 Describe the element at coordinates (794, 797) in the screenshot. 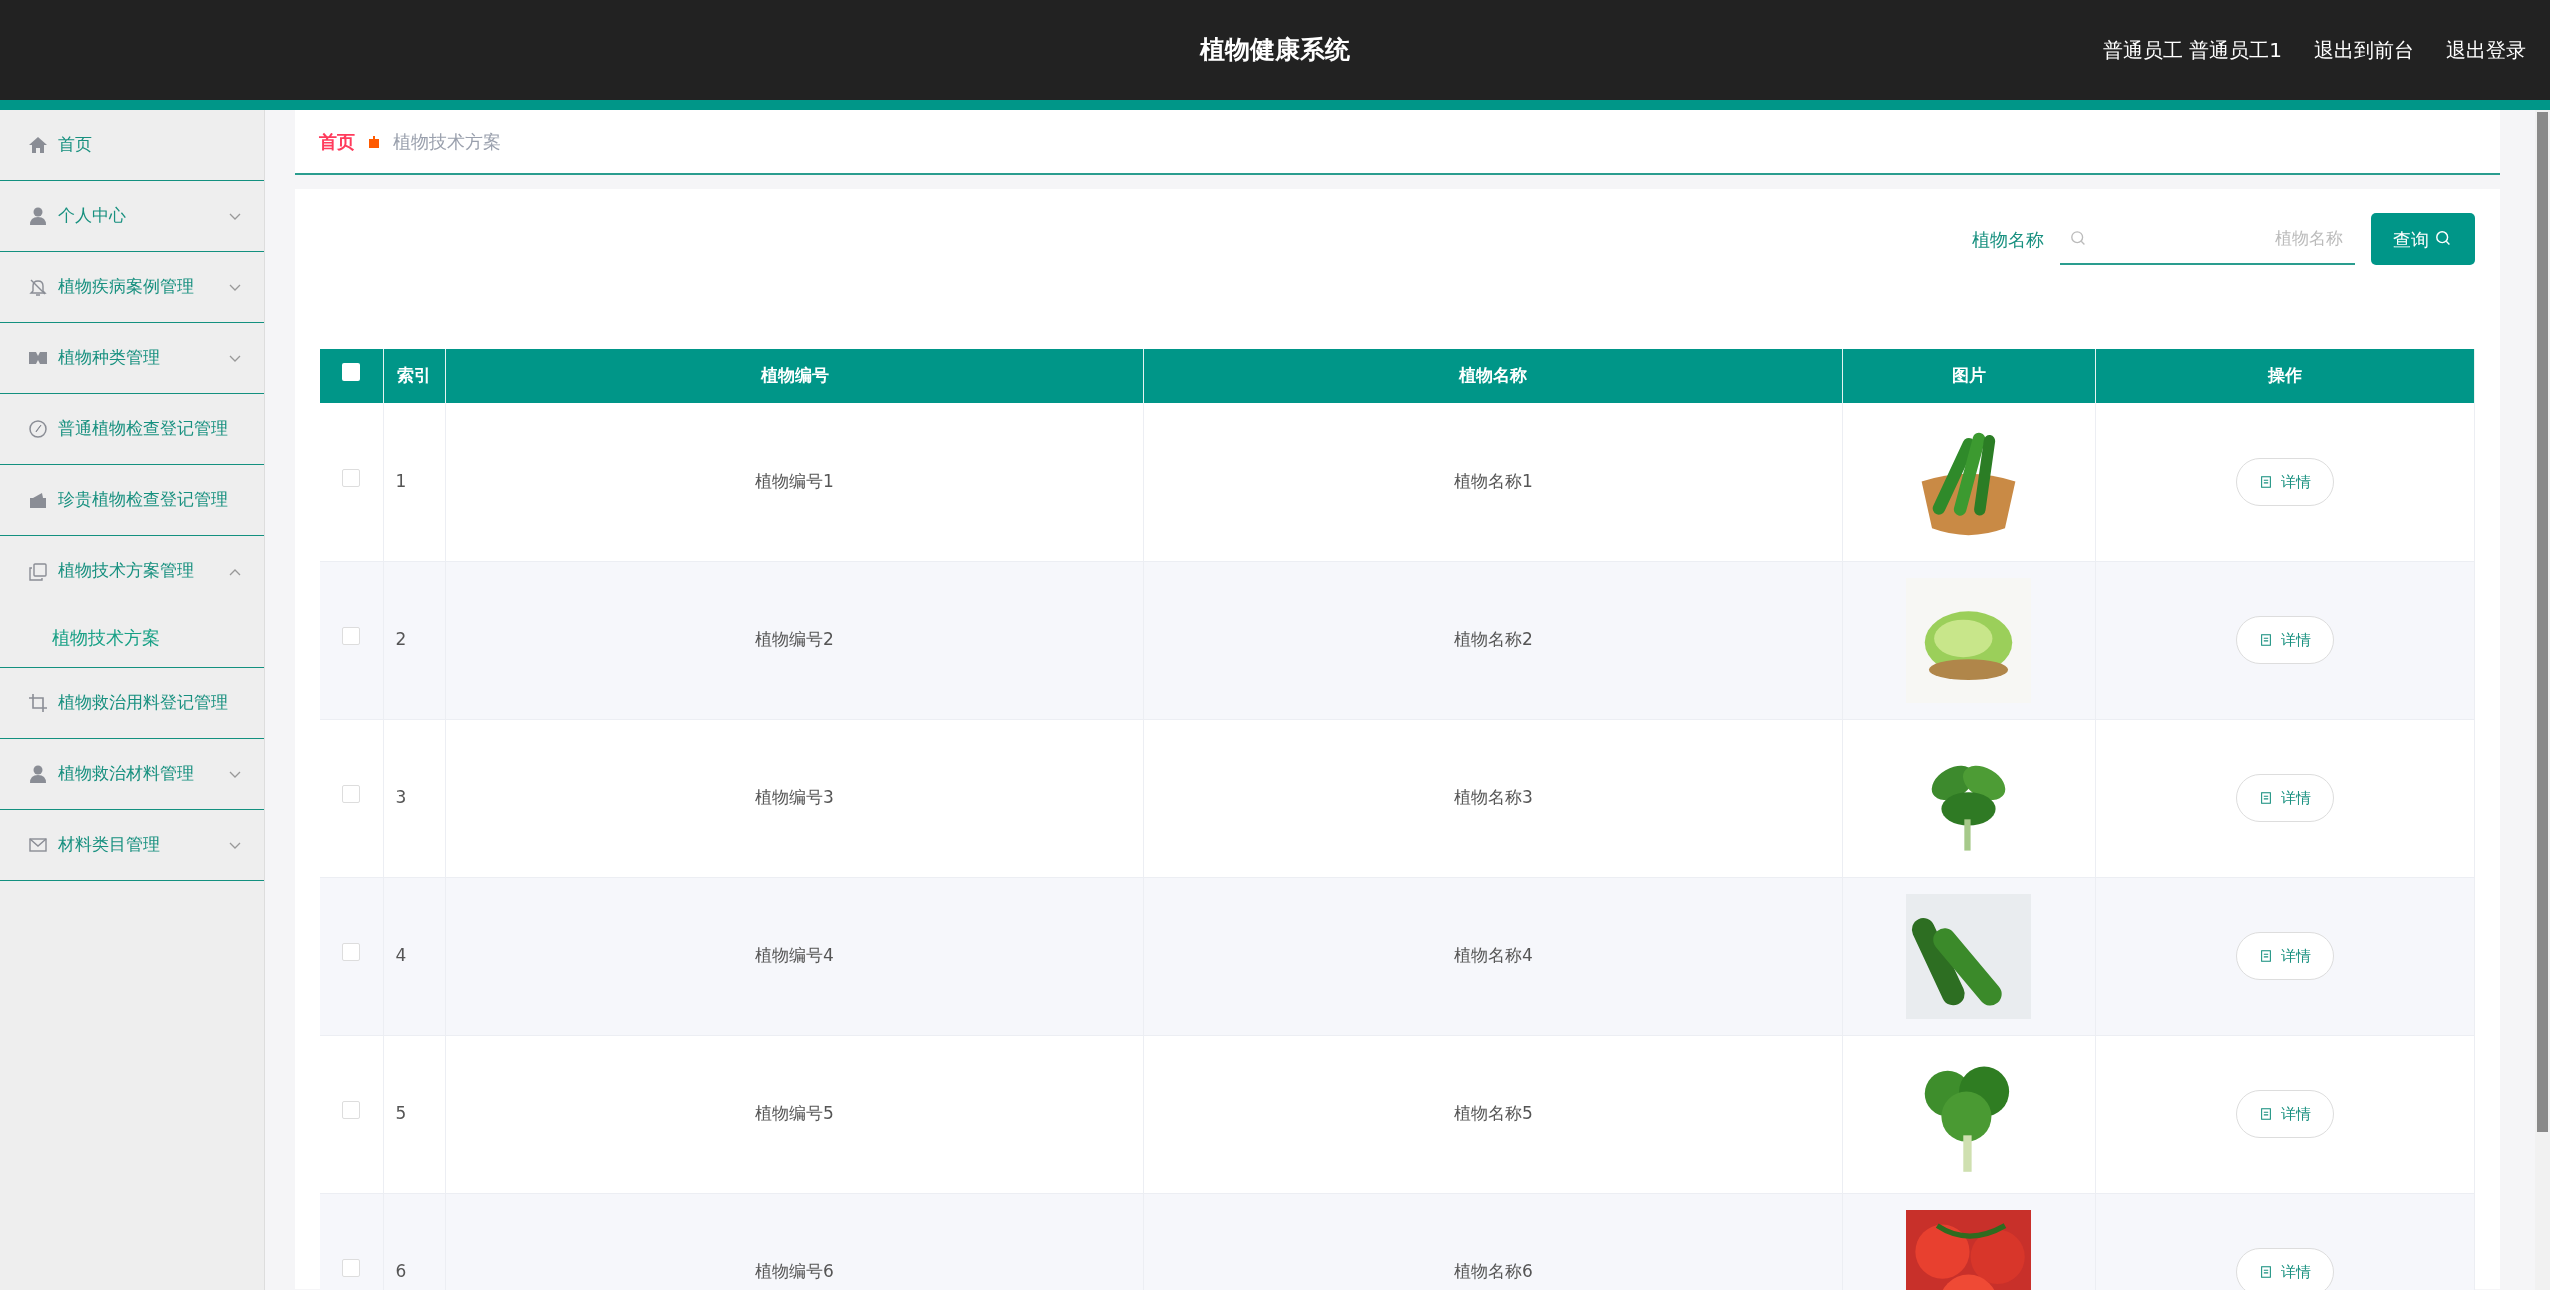

I see `table-cell: 植物编号3` at that location.